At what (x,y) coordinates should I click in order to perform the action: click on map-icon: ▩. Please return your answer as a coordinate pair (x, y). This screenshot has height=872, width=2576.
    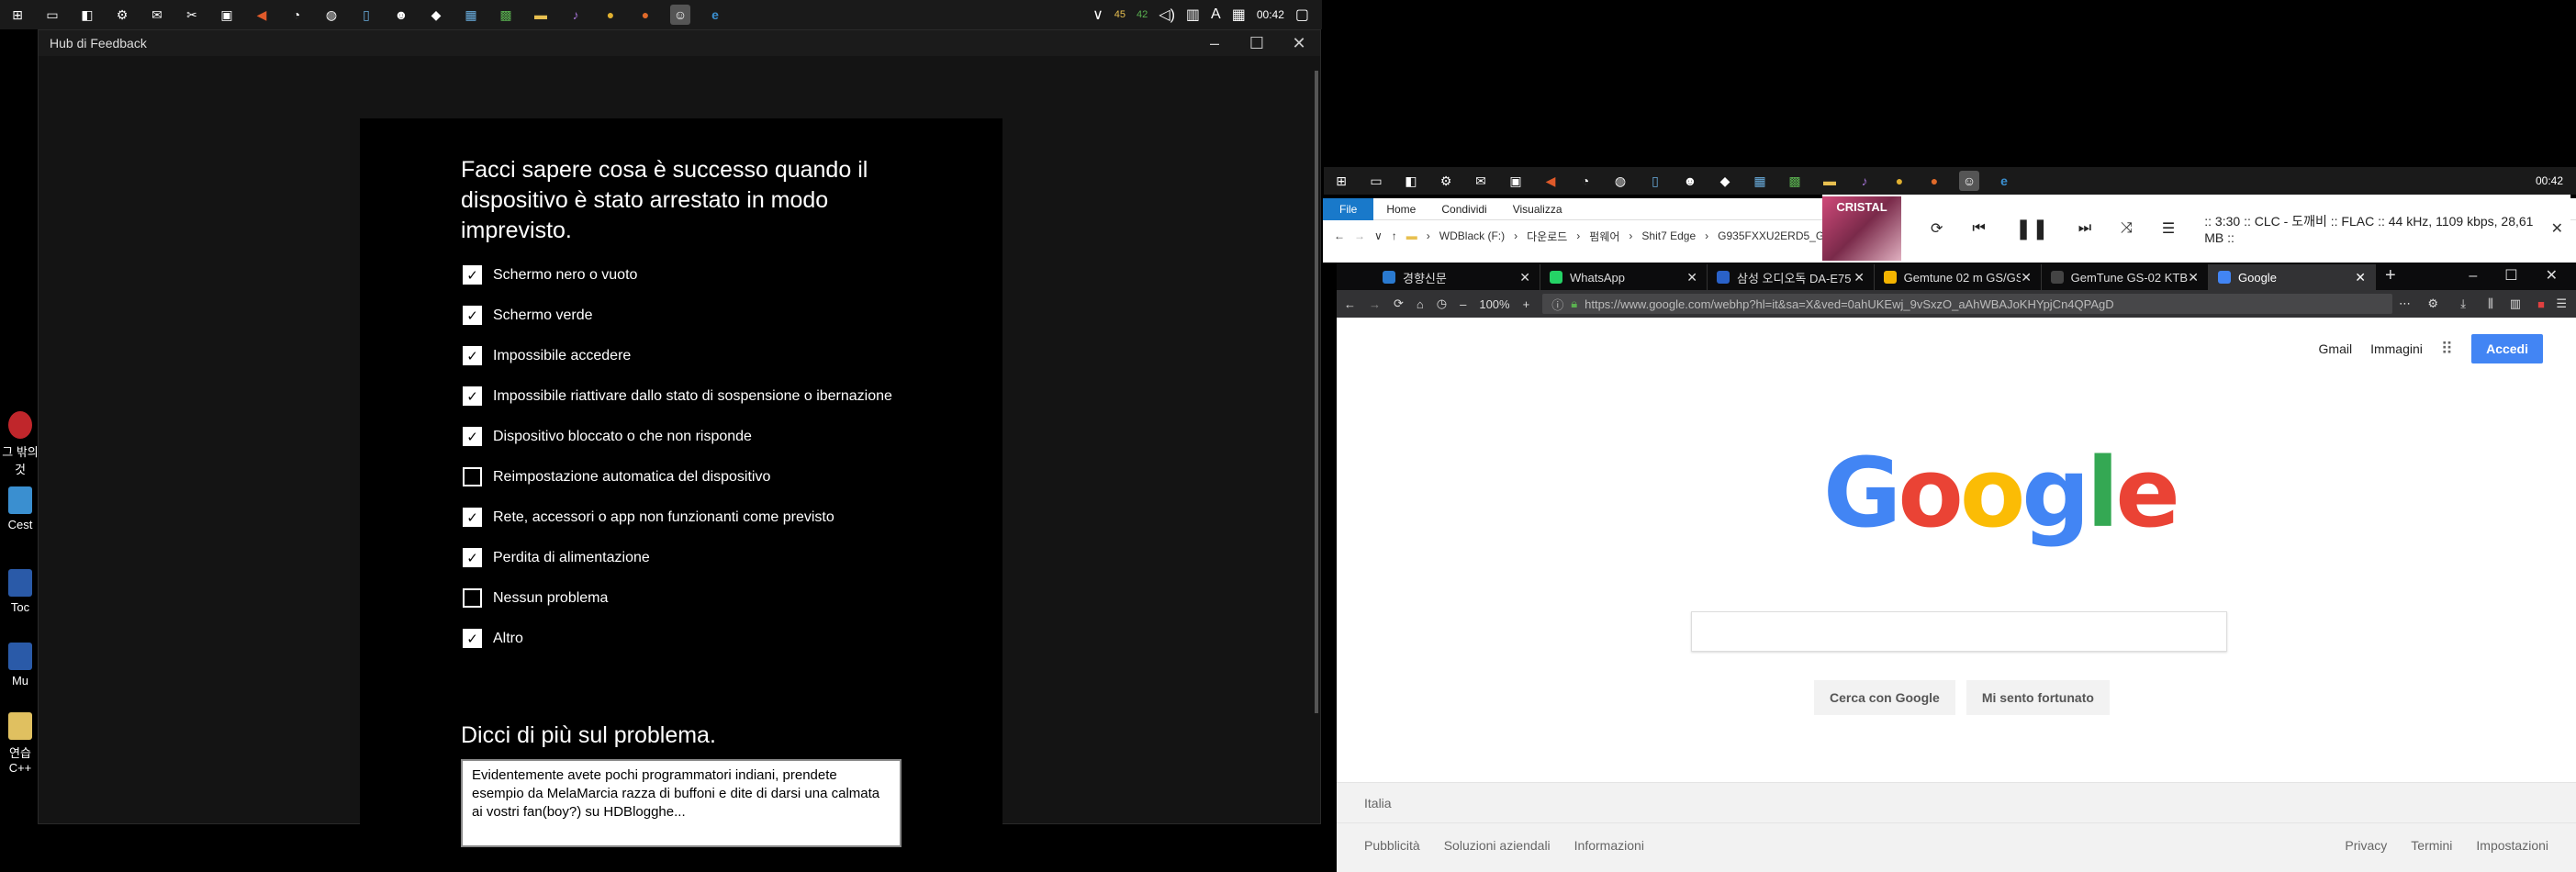
    Looking at the image, I should click on (1795, 181).